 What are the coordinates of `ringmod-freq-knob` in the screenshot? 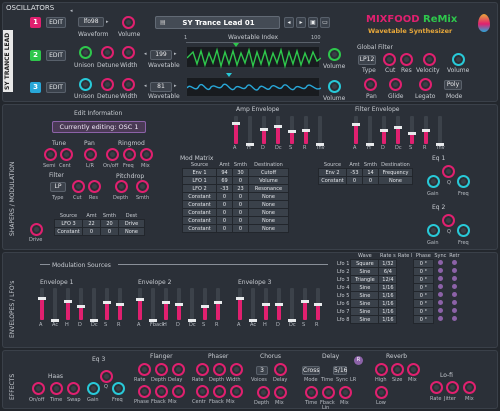 It's located at (129, 154).